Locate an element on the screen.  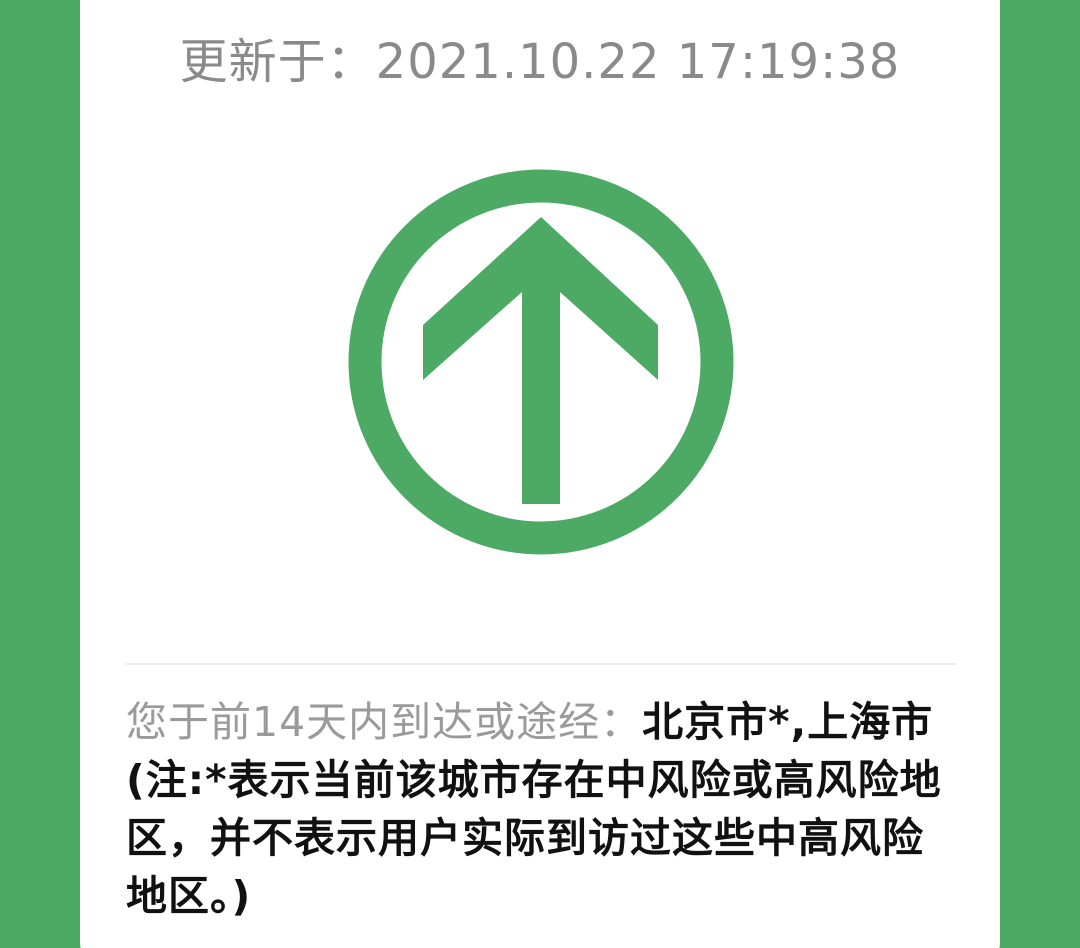
arrow-shape is located at coordinates (540, 360).